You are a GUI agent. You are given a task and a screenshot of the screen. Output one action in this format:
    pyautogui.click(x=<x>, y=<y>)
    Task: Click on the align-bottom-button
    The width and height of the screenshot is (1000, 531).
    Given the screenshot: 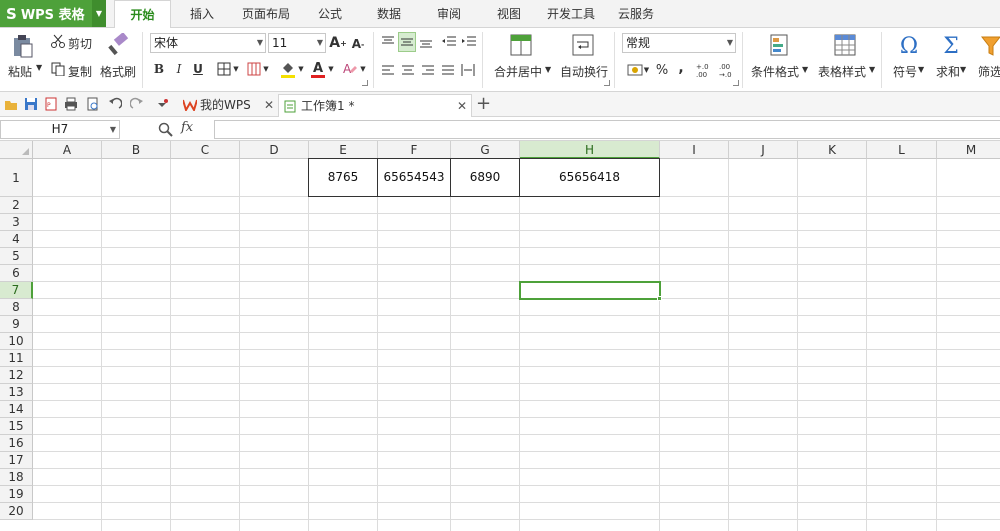 What is the action you would take?
    pyautogui.click(x=426, y=42)
    